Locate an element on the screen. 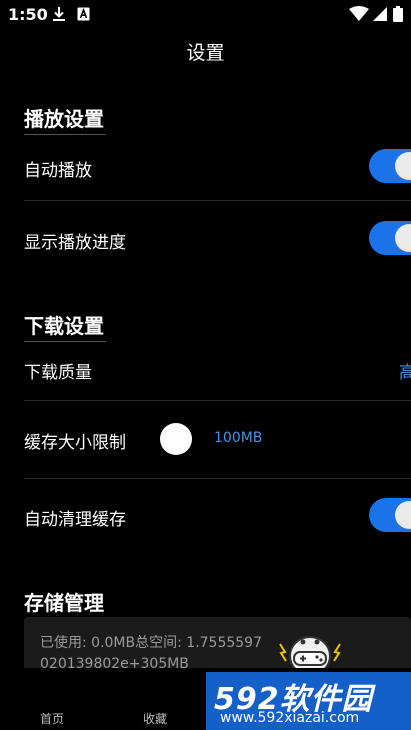 This screenshot has width=411, height=730. show-progress-label: 显示播放进度 is located at coordinates (75, 243).